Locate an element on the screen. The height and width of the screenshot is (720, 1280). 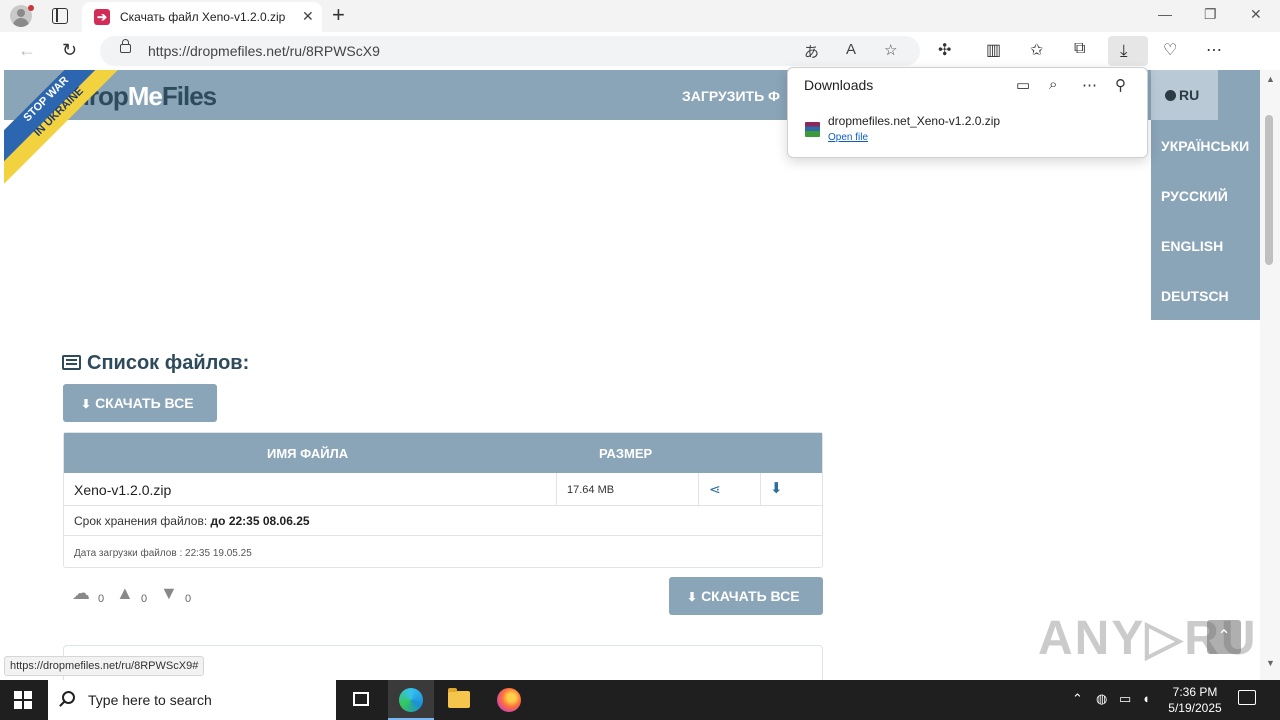
scroll-up-arrow-icon: ▲ is located at coordinates (1270, 79).